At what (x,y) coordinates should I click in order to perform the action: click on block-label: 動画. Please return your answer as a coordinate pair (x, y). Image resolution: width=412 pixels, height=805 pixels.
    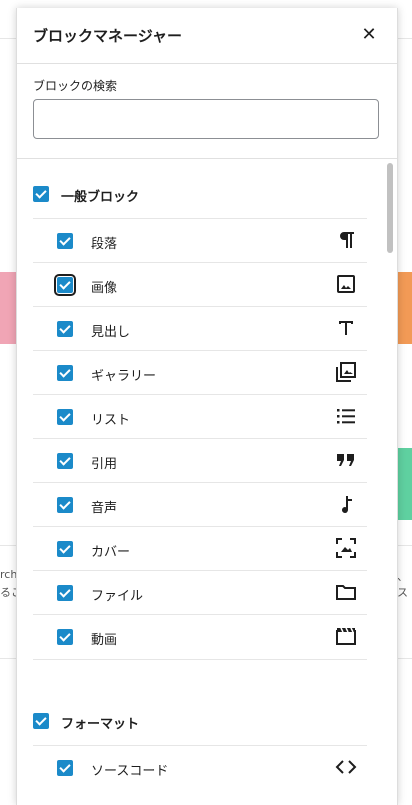
    Looking at the image, I should click on (104, 640).